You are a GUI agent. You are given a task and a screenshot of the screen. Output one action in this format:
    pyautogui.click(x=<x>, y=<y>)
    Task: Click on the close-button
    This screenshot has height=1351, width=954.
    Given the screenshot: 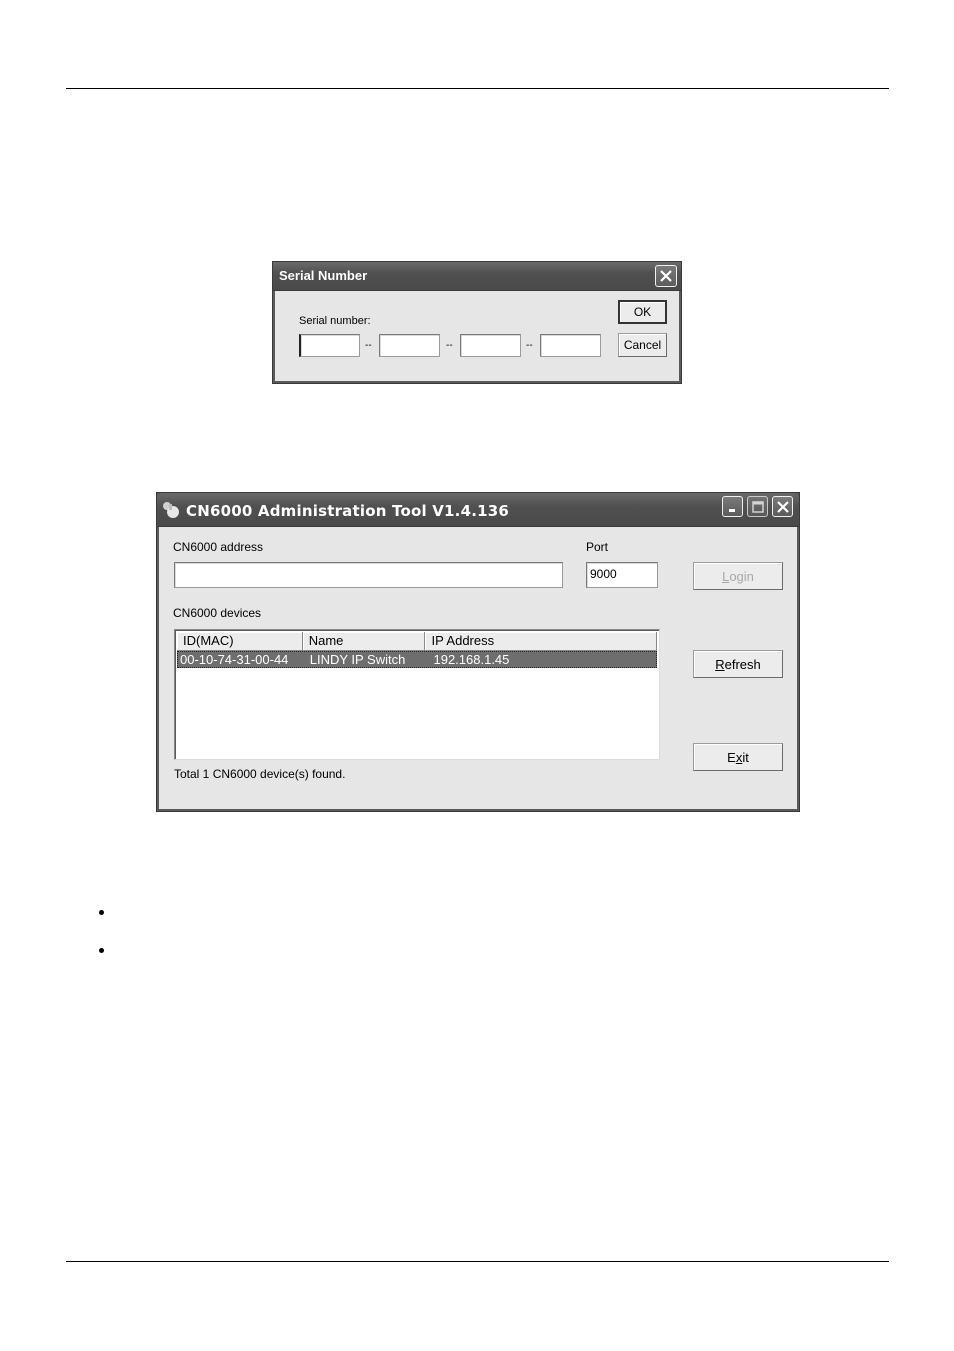 What is the action you would take?
    pyautogui.click(x=782, y=506)
    